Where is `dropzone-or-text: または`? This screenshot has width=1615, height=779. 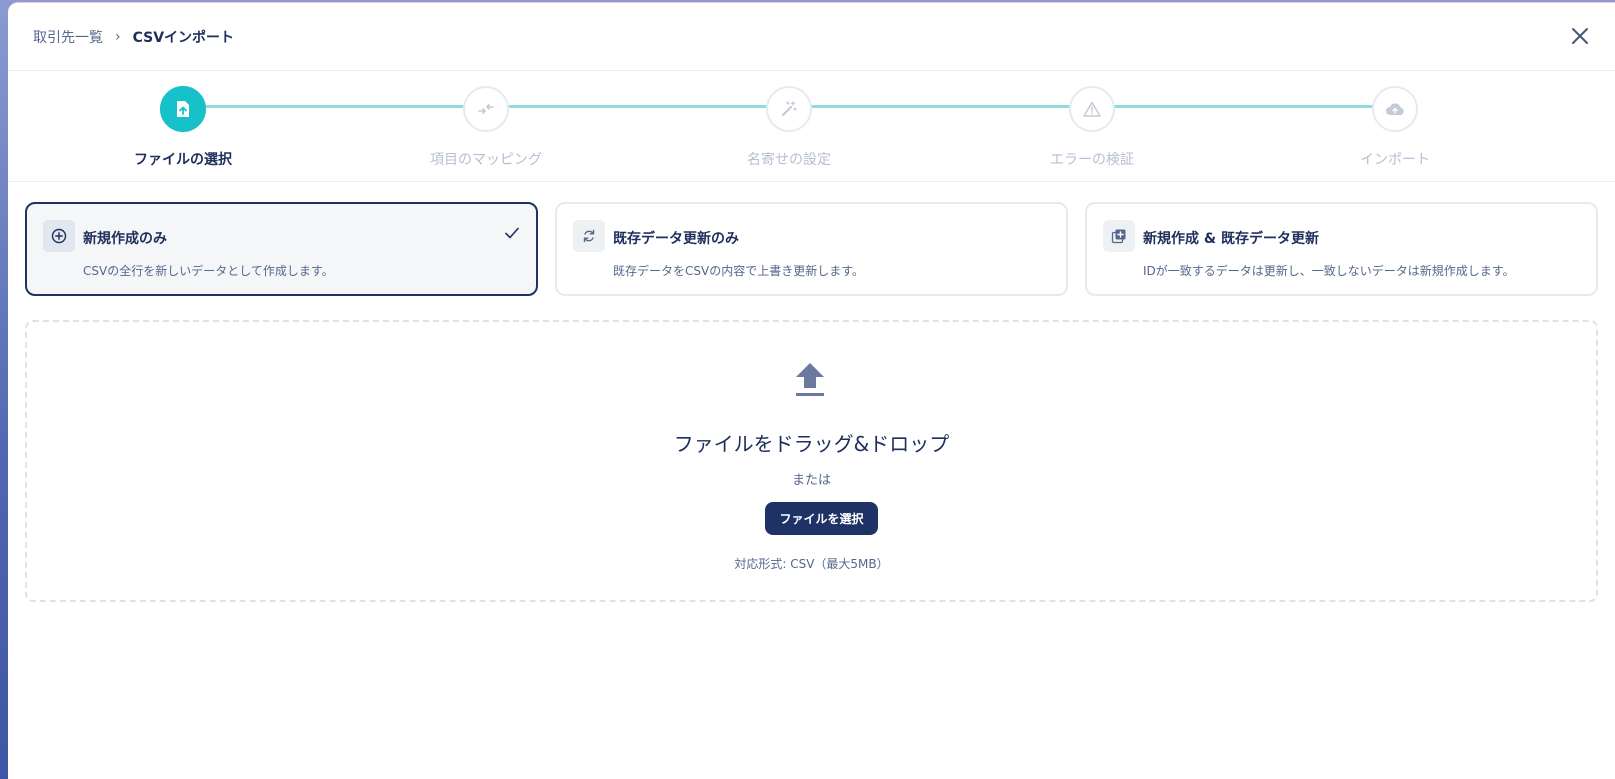 dropzone-or-text: または is located at coordinates (811, 480).